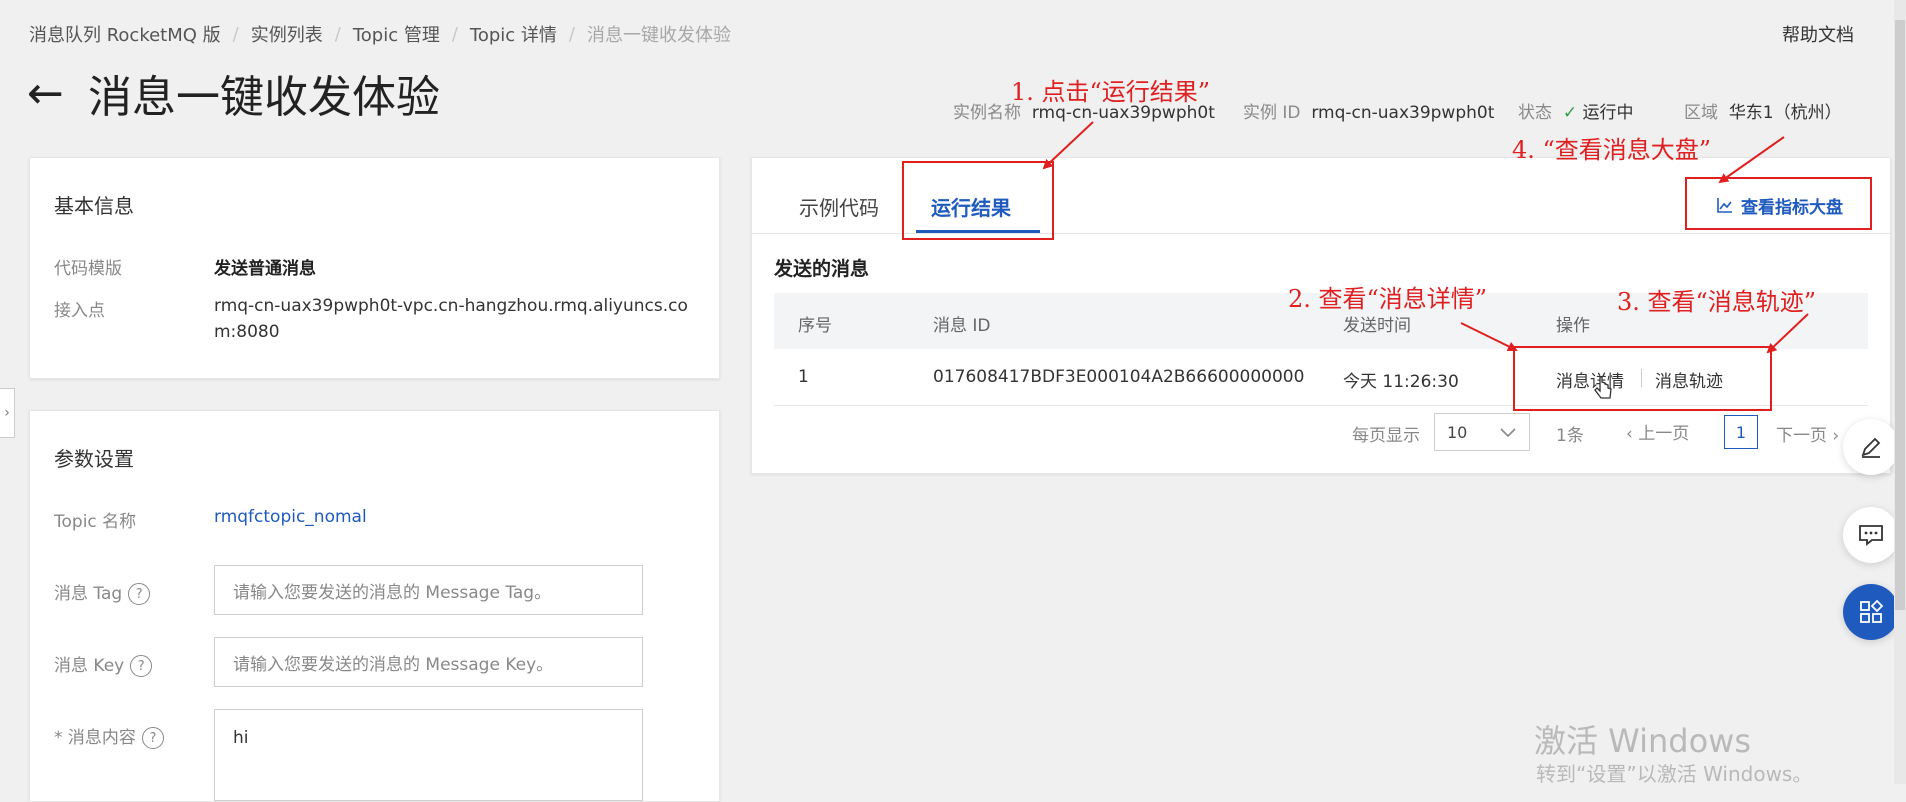  Describe the element at coordinates (1787, 333) in the screenshot. I see `arrow-step3` at that location.